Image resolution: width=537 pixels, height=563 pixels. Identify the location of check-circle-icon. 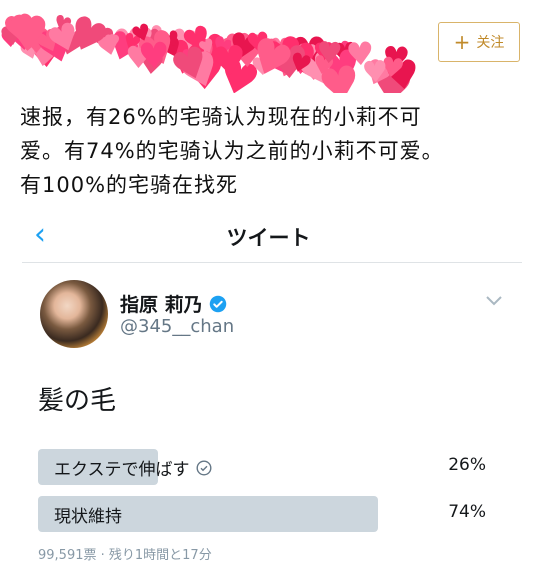
(203, 467).